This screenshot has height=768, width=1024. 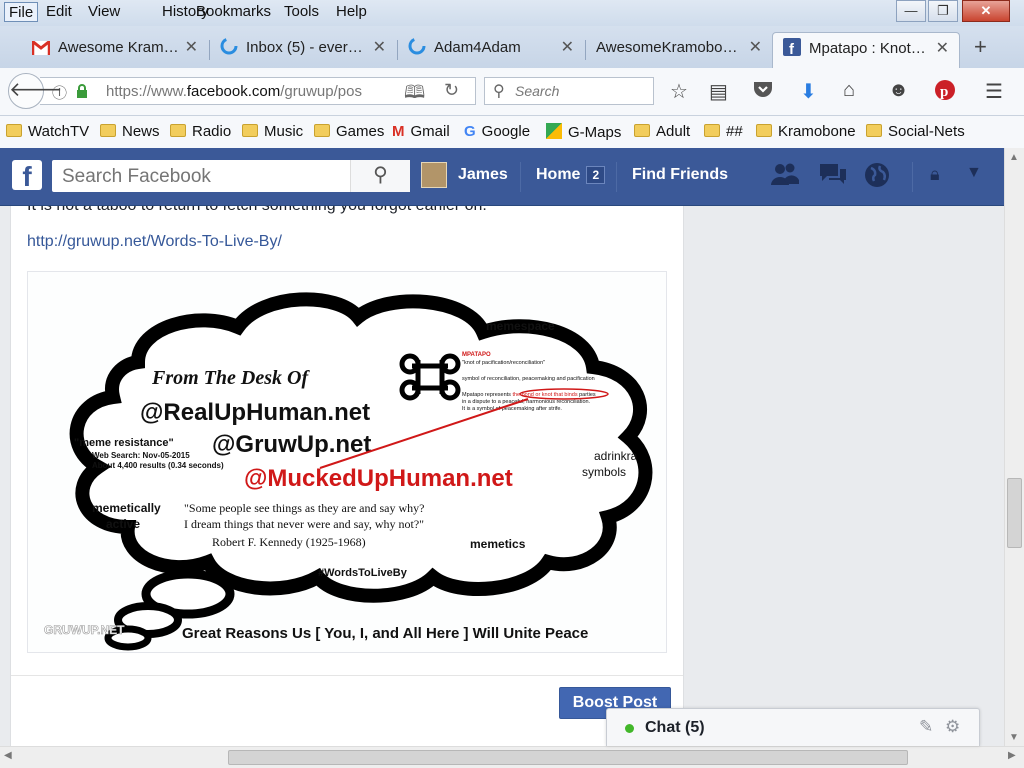 I want to click on facebook-search-button: ⚲, so click(x=380, y=176).